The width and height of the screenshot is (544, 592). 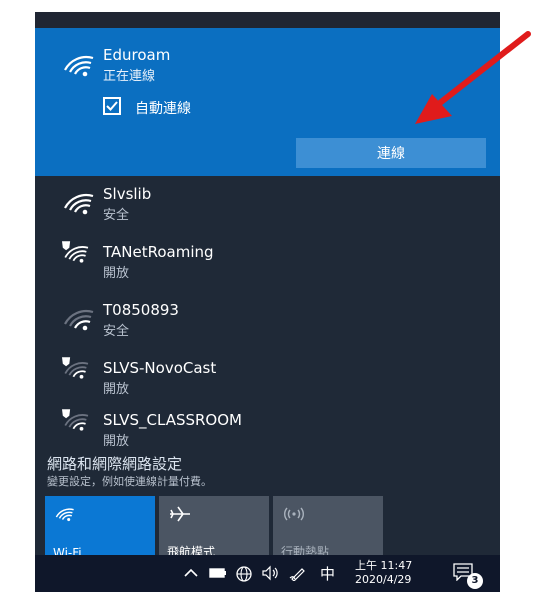 I want to click on network-name: Eduroam, so click(x=137, y=55).